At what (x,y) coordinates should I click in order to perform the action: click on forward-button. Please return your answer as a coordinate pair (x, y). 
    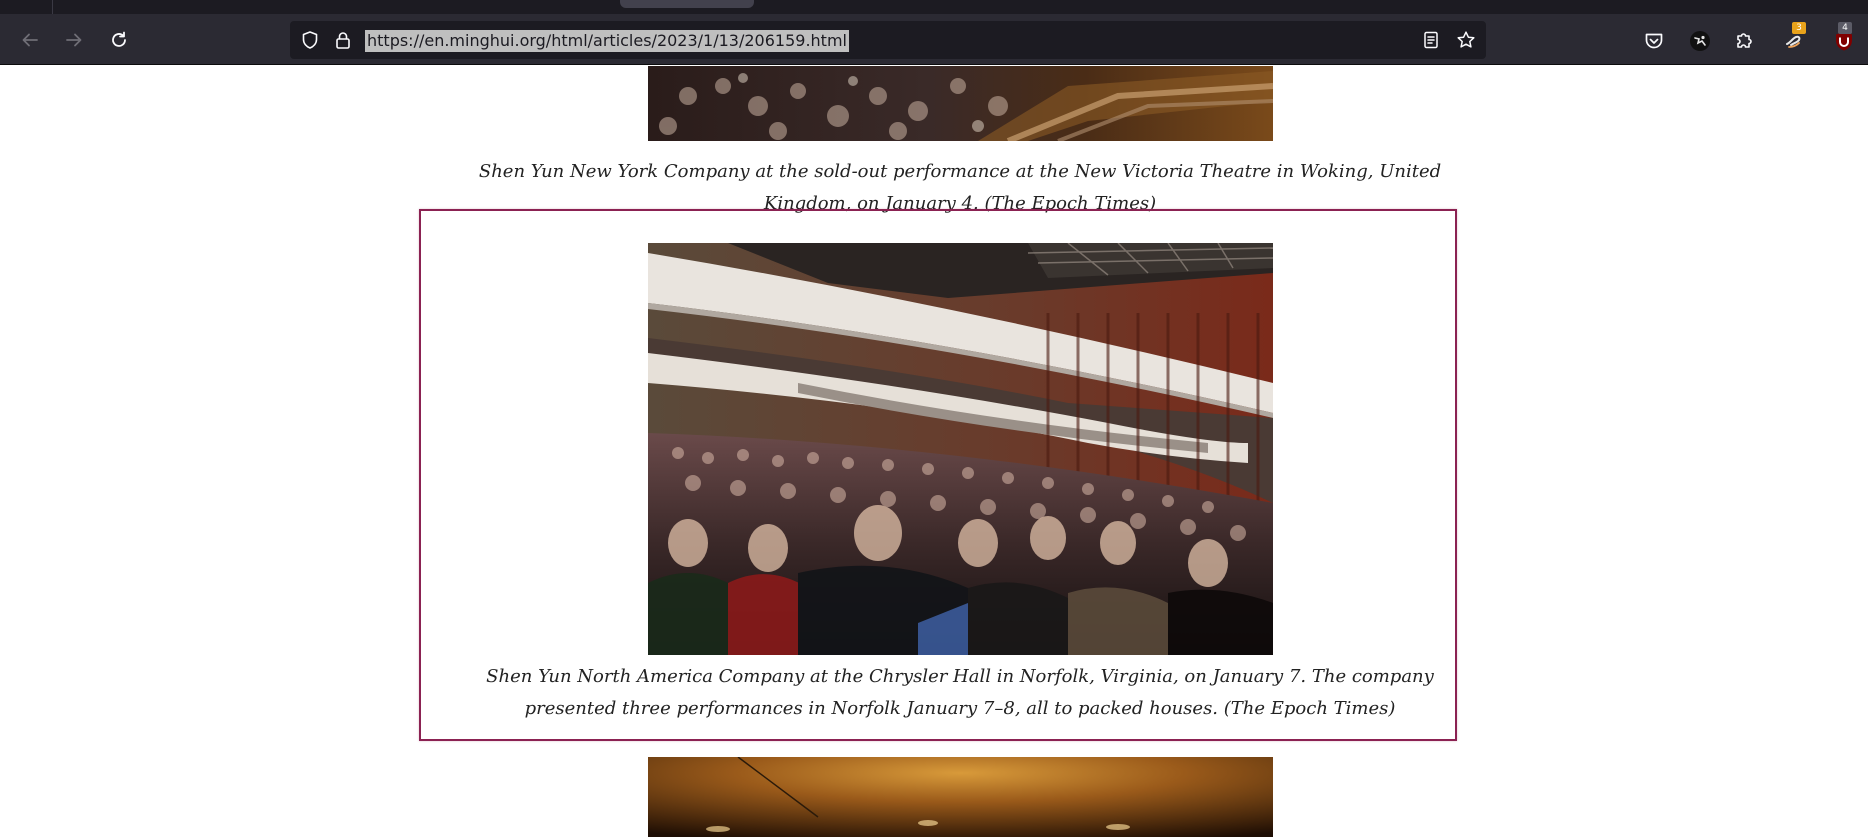
    Looking at the image, I should click on (74, 40).